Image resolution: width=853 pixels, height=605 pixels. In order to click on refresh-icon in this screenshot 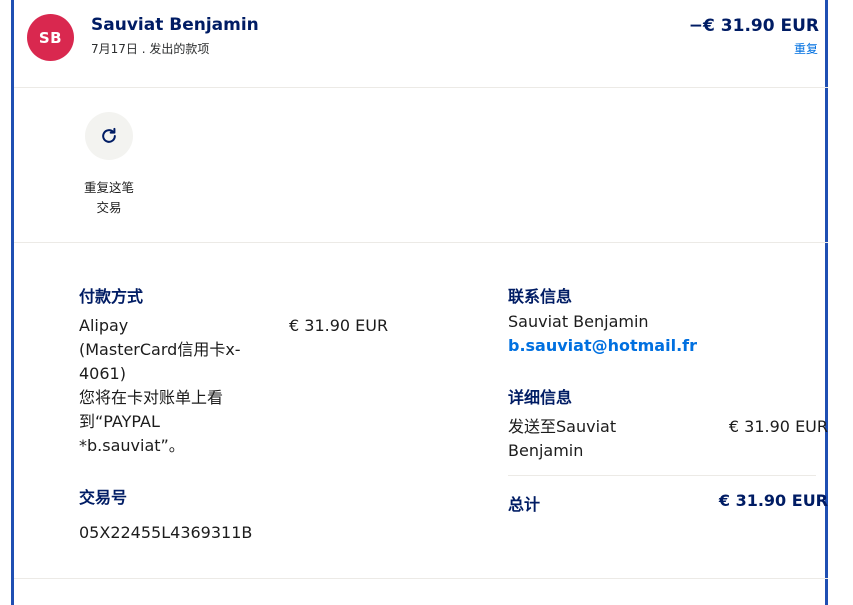, I will do `click(109, 135)`.